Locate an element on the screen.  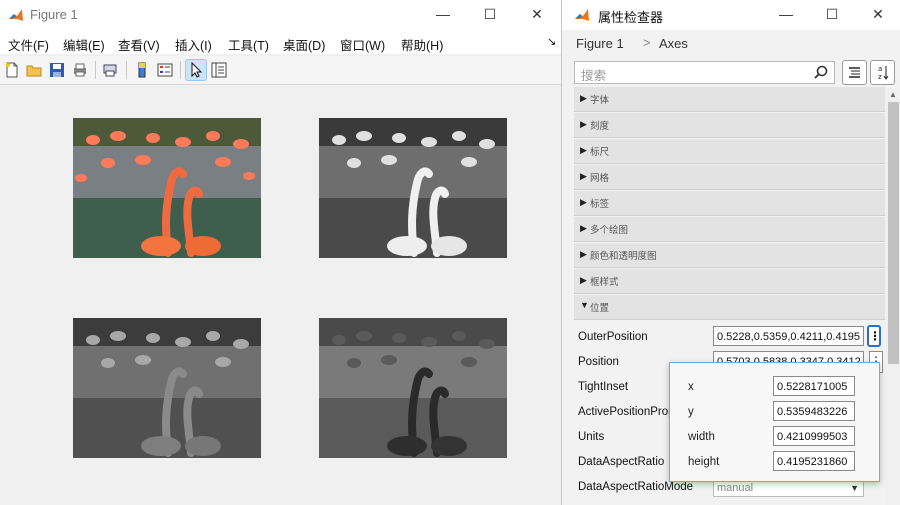
popup-y-field: 0.5359483226 is located at coordinates (814, 411).